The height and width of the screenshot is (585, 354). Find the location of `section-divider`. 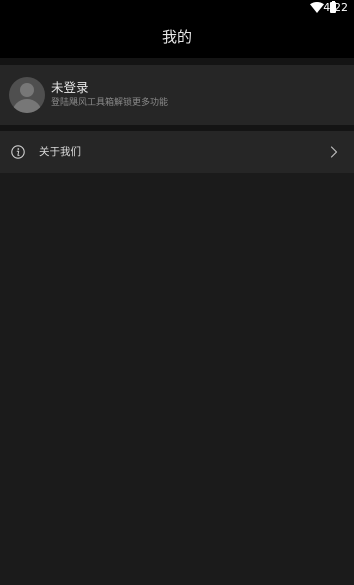

section-divider is located at coordinates (177, 61).